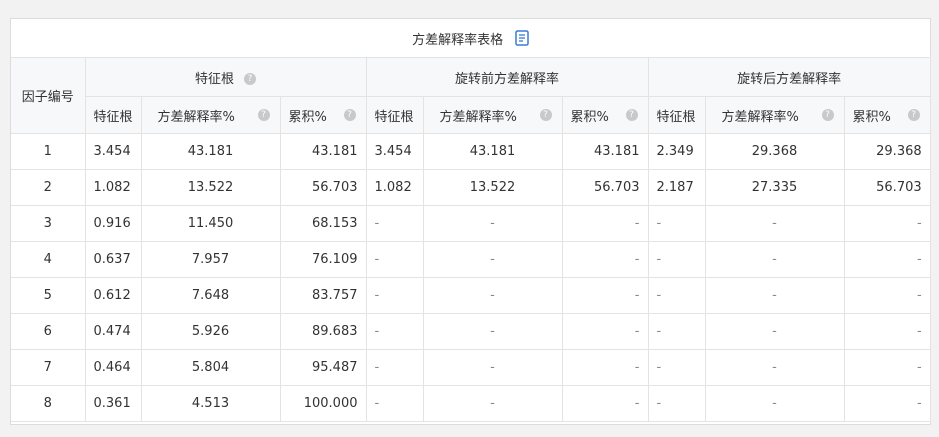  What do you see at coordinates (210, 259) in the screenshot?
I see `table-cell: 7.957` at bounding box center [210, 259].